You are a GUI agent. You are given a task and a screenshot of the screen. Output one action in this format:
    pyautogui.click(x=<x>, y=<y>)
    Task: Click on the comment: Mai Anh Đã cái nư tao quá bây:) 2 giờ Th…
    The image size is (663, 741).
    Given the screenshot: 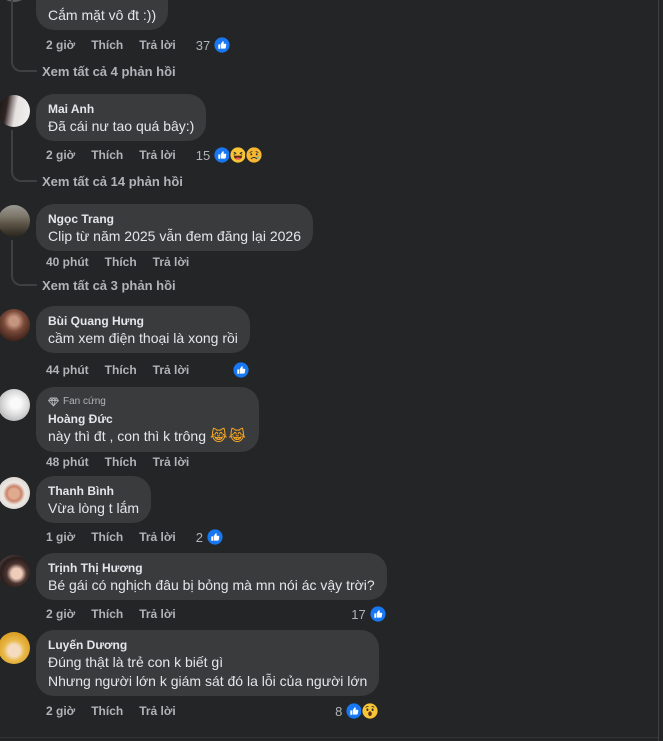 What is the action you would take?
    pyautogui.click(x=150, y=129)
    